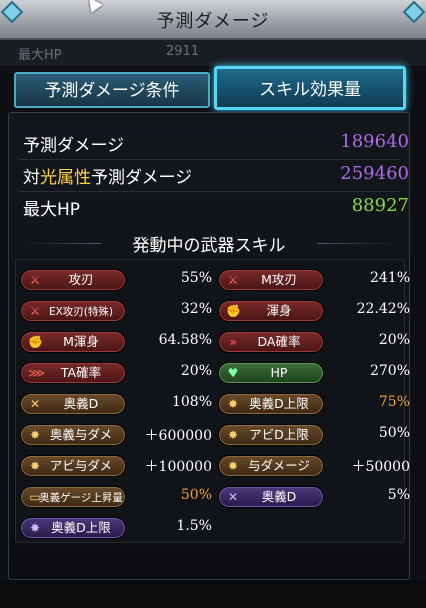 The width and height of the screenshot is (426, 608). I want to click on skill-badge: ✹ 与ダメージ, so click(271, 466).